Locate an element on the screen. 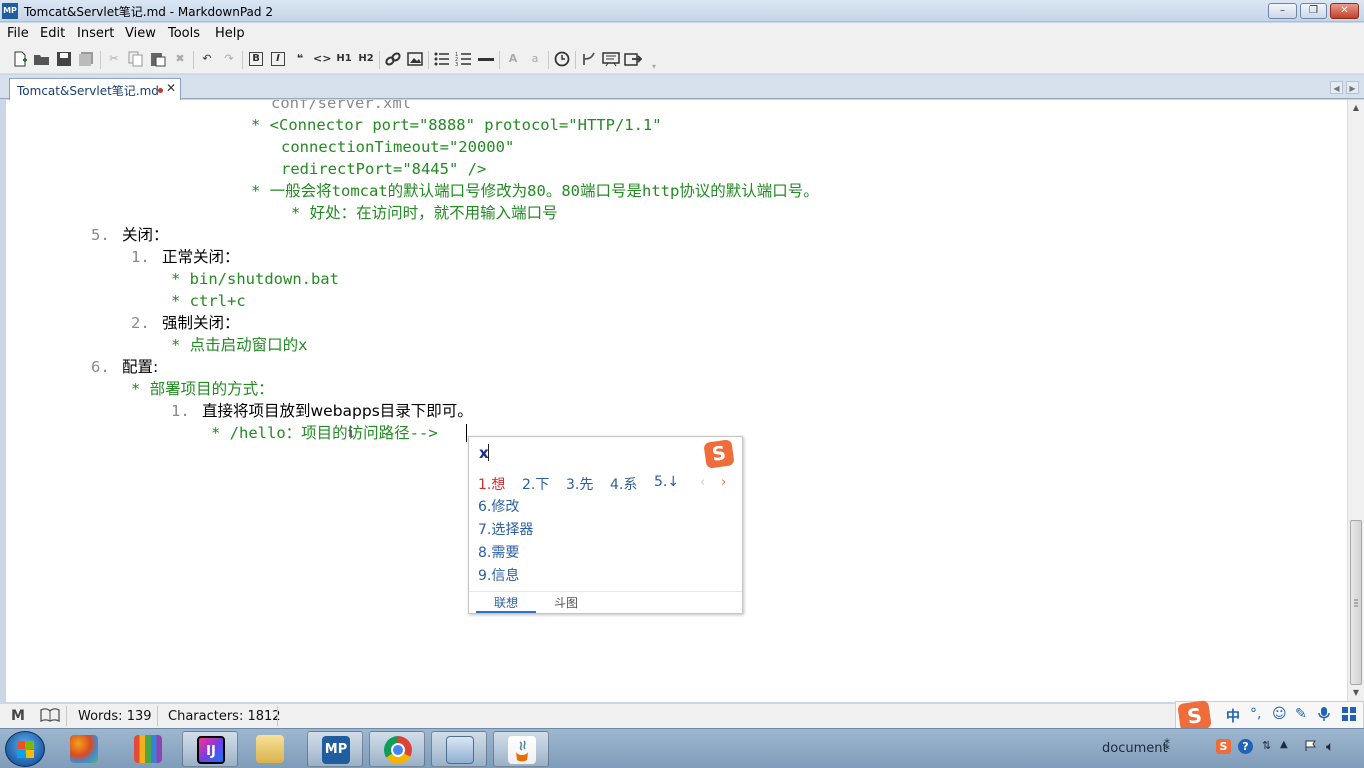  timestamp-icon is located at coordinates (562, 59).